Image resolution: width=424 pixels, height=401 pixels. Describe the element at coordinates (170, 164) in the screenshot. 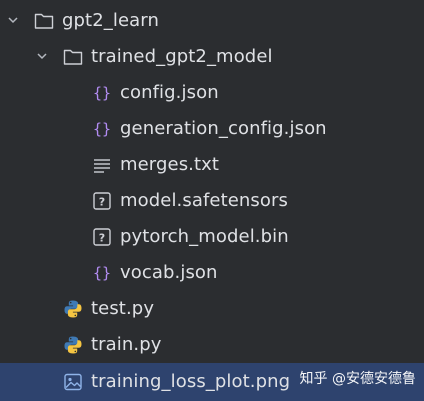

I see `tree-item-label: merges.txt` at that location.